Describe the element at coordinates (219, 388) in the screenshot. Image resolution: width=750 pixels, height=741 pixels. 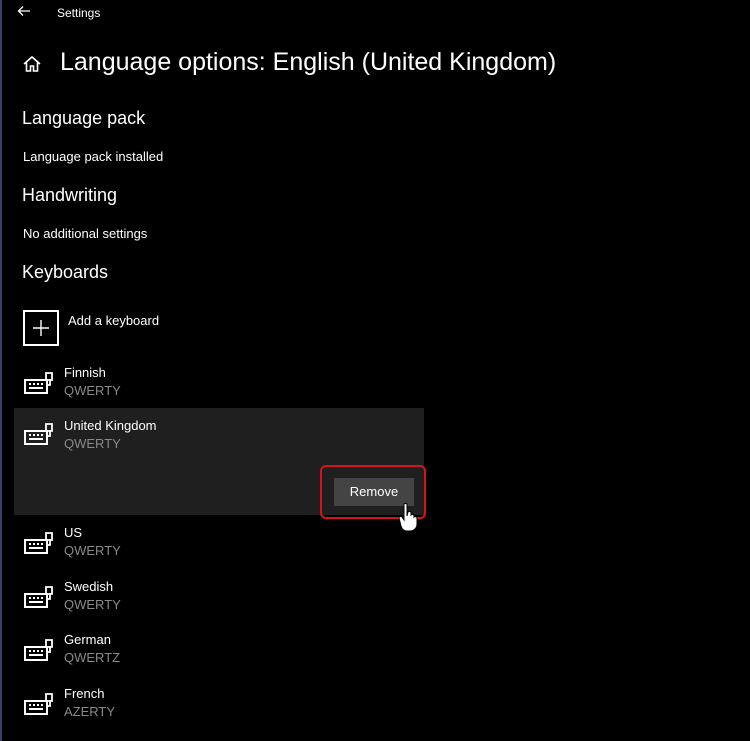
I see `keyboard-item-finnish: Finnish QWERTY` at that location.